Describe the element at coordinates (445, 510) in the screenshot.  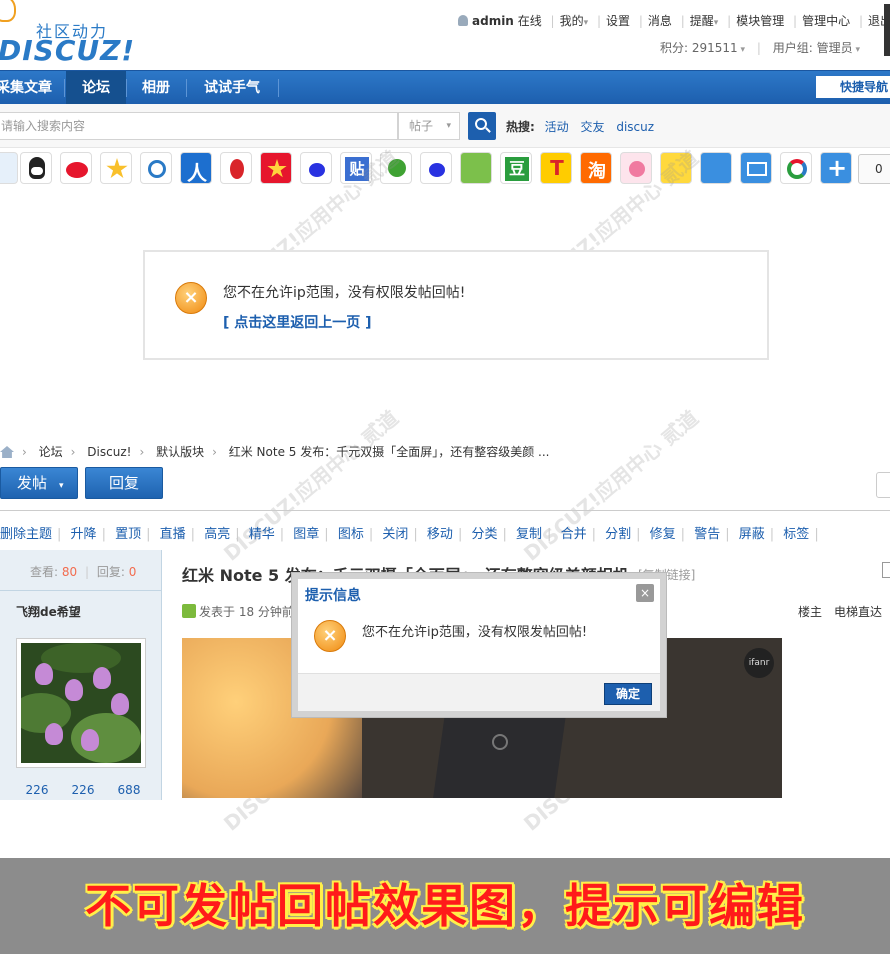
I see `divider` at that location.